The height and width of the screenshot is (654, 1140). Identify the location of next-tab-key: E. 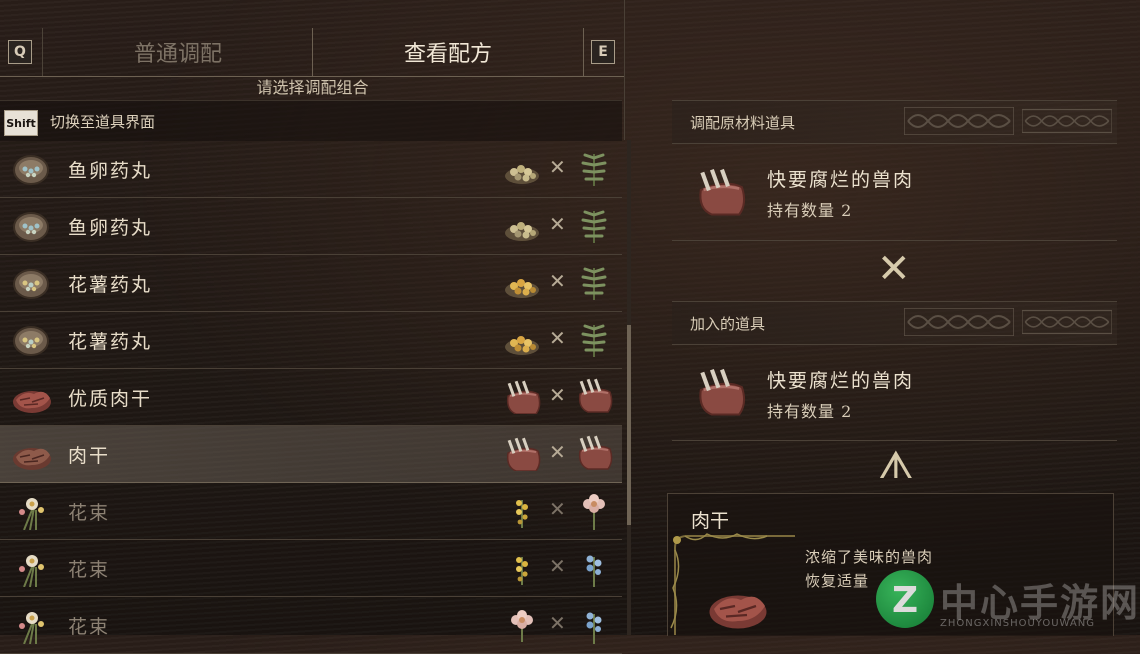
(603, 52).